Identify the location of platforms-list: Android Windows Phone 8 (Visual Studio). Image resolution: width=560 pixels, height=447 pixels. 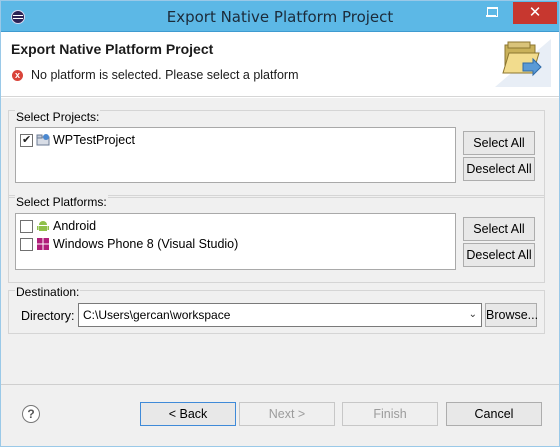
(235, 241).